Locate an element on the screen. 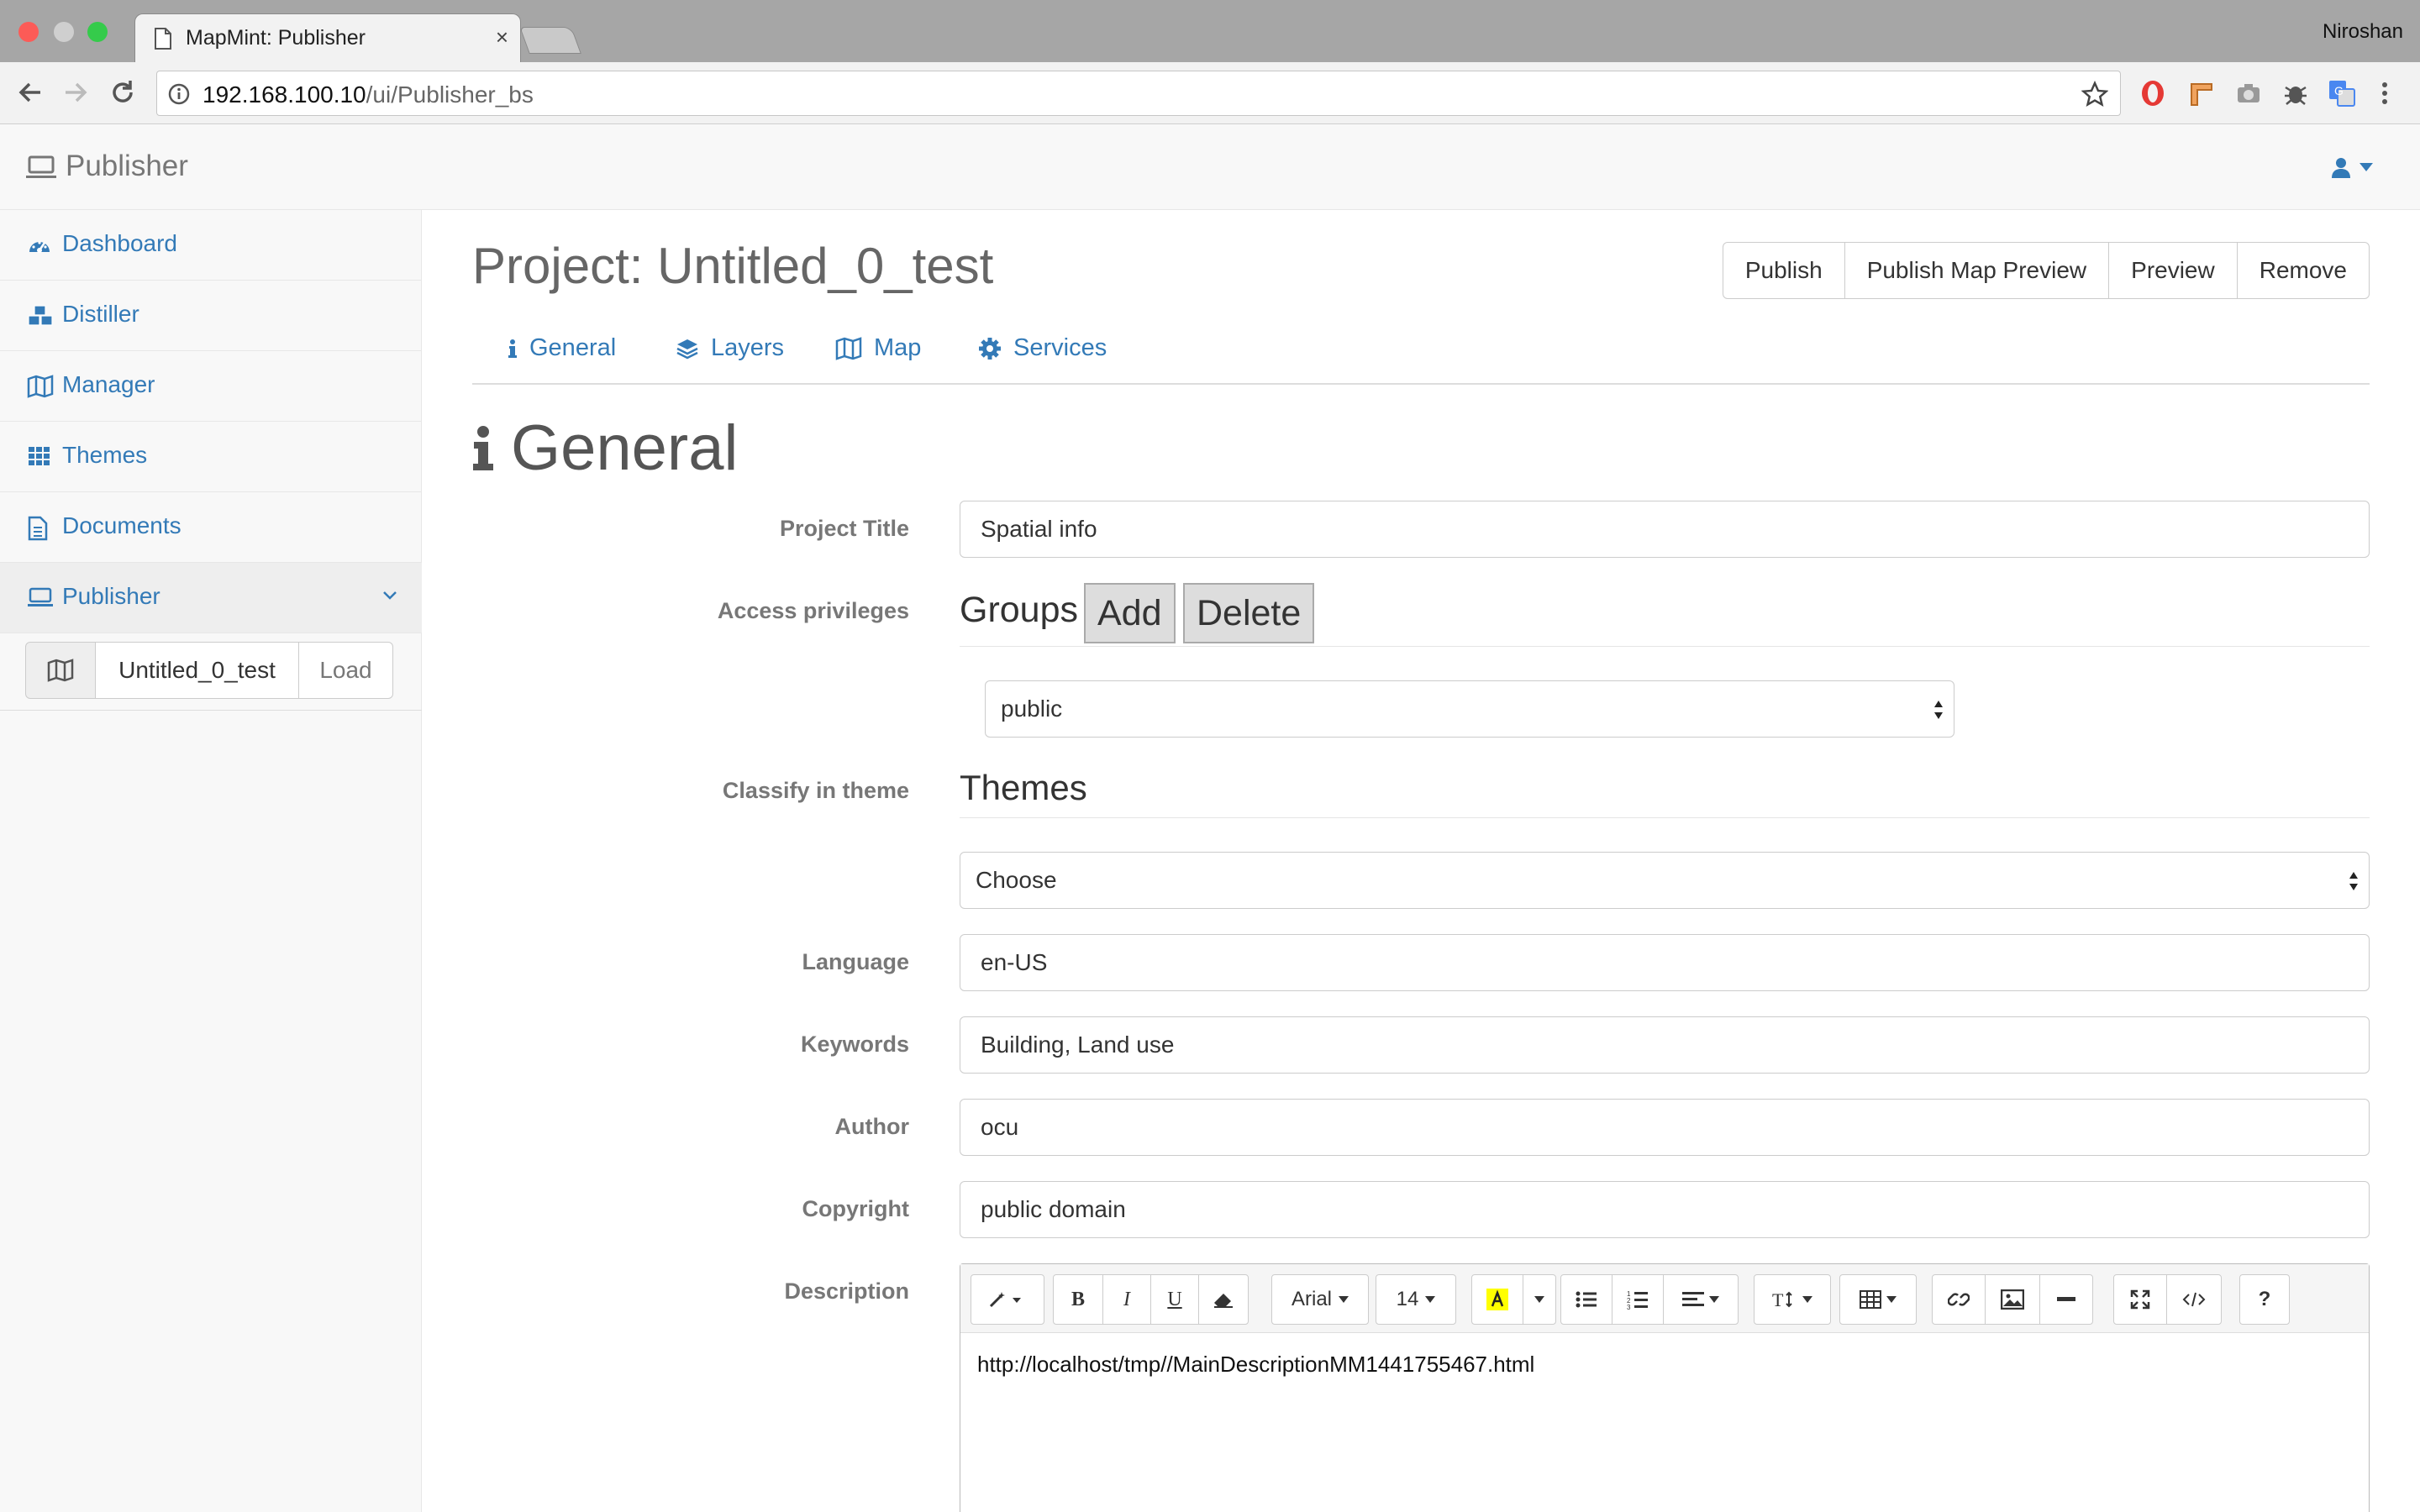  chevron-down-icon is located at coordinates (390, 595).